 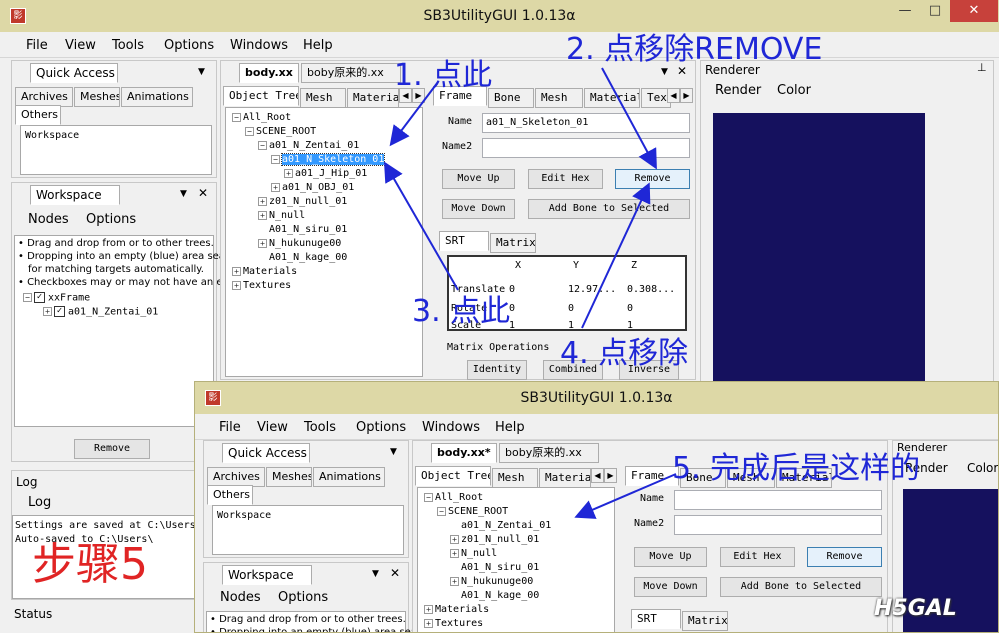 What do you see at coordinates (280, 131) in the screenshot?
I see `tree-node: − SCENE_ROOT` at bounding box center [280, 131].